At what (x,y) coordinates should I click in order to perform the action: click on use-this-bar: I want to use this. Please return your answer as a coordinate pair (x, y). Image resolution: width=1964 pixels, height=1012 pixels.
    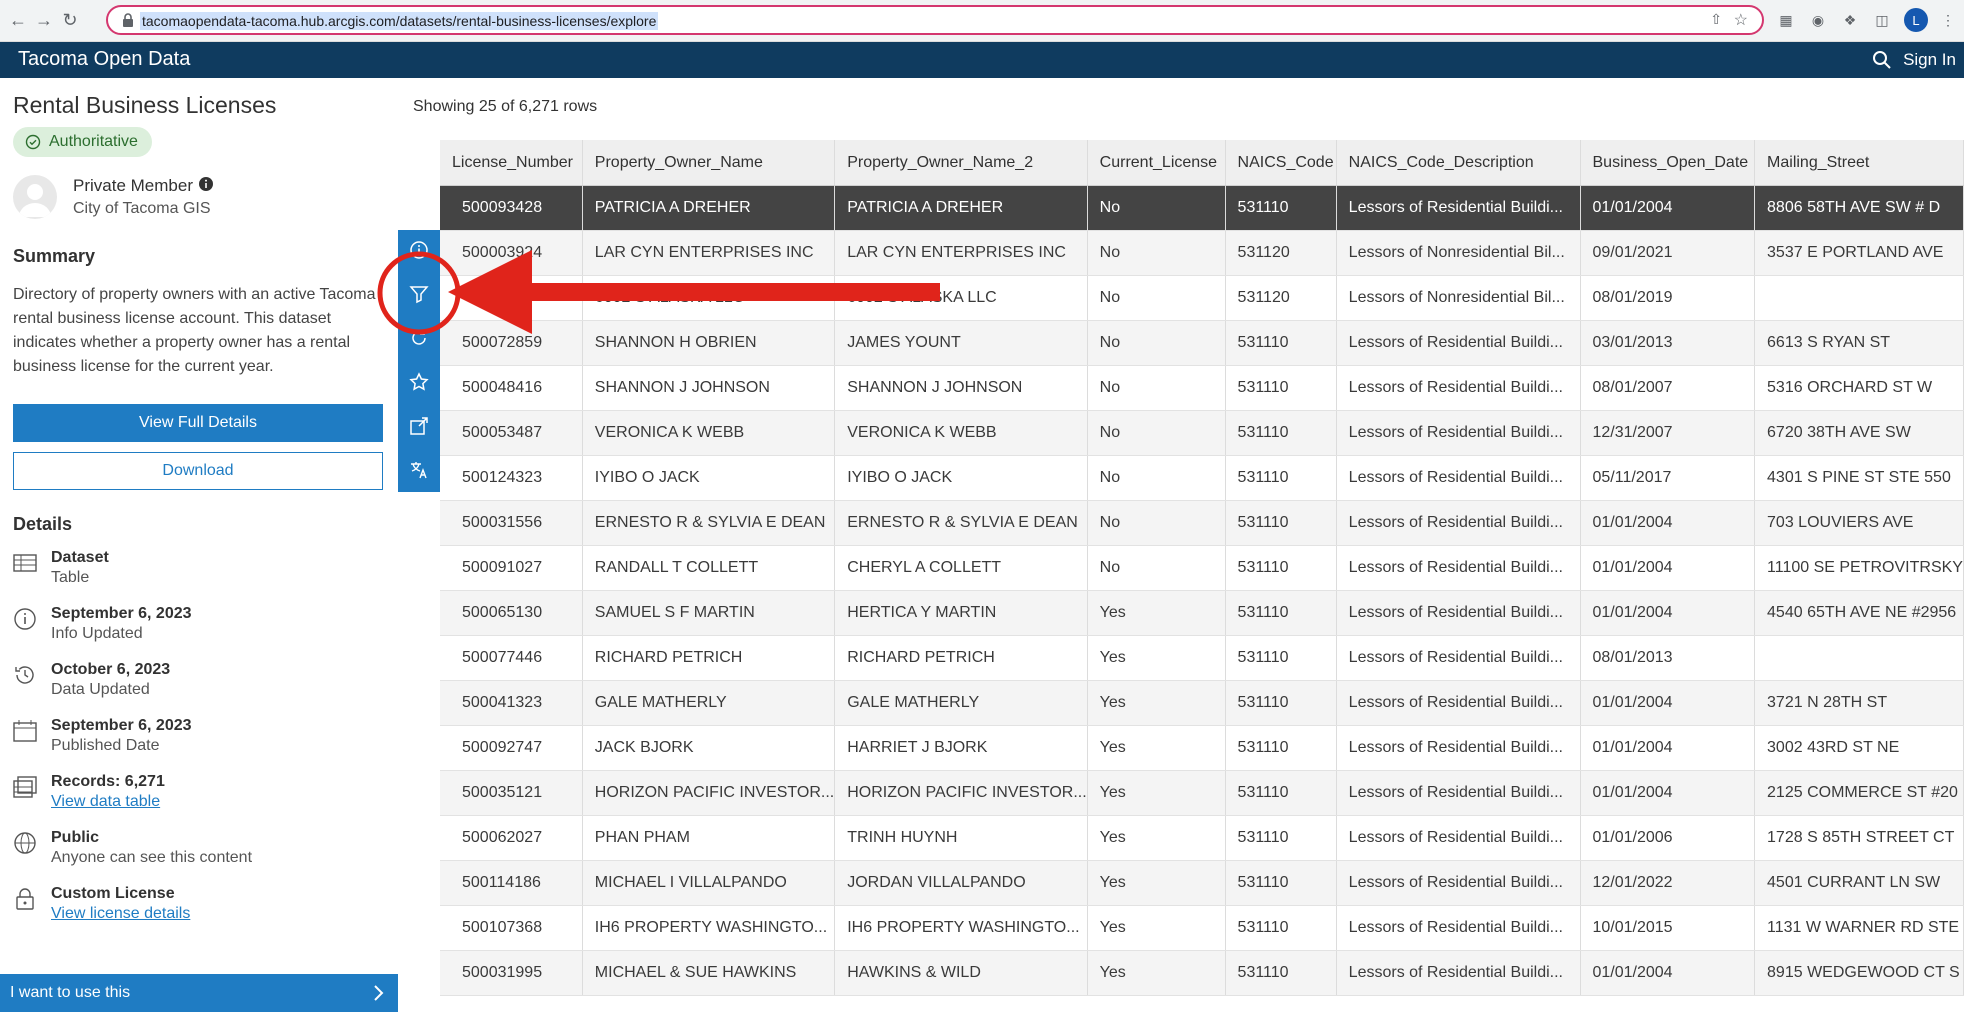
    Looking at the image, I should click on (199, 993).